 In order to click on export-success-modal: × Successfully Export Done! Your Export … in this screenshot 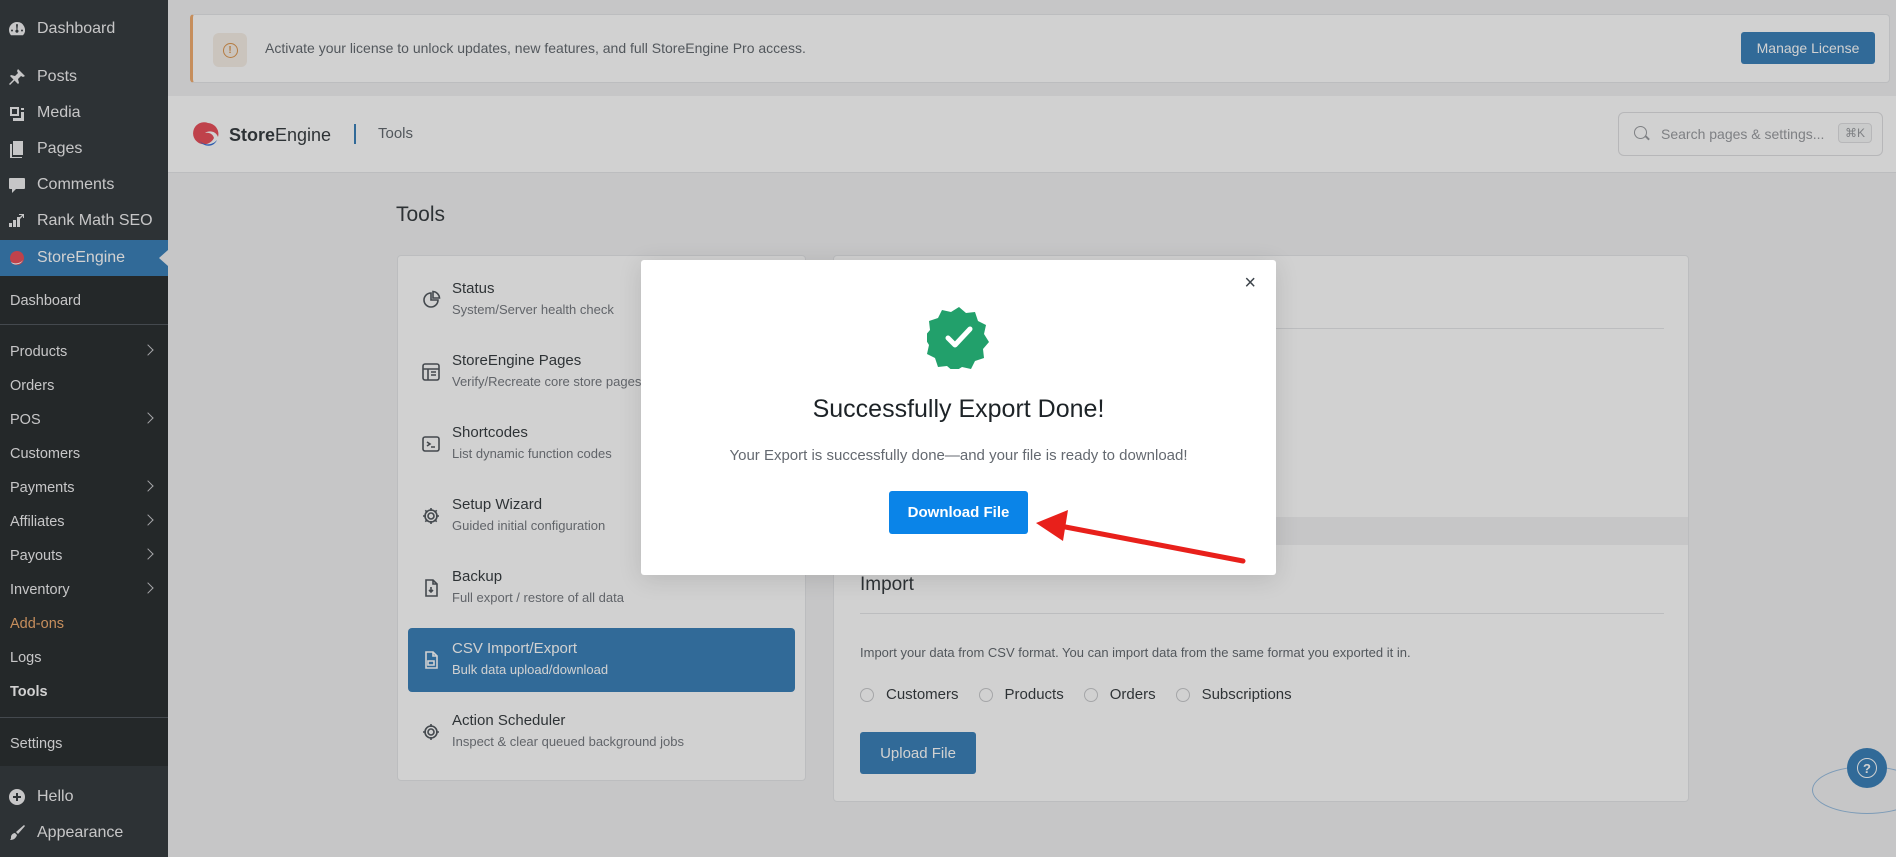, I will do `click(958, 417)`.